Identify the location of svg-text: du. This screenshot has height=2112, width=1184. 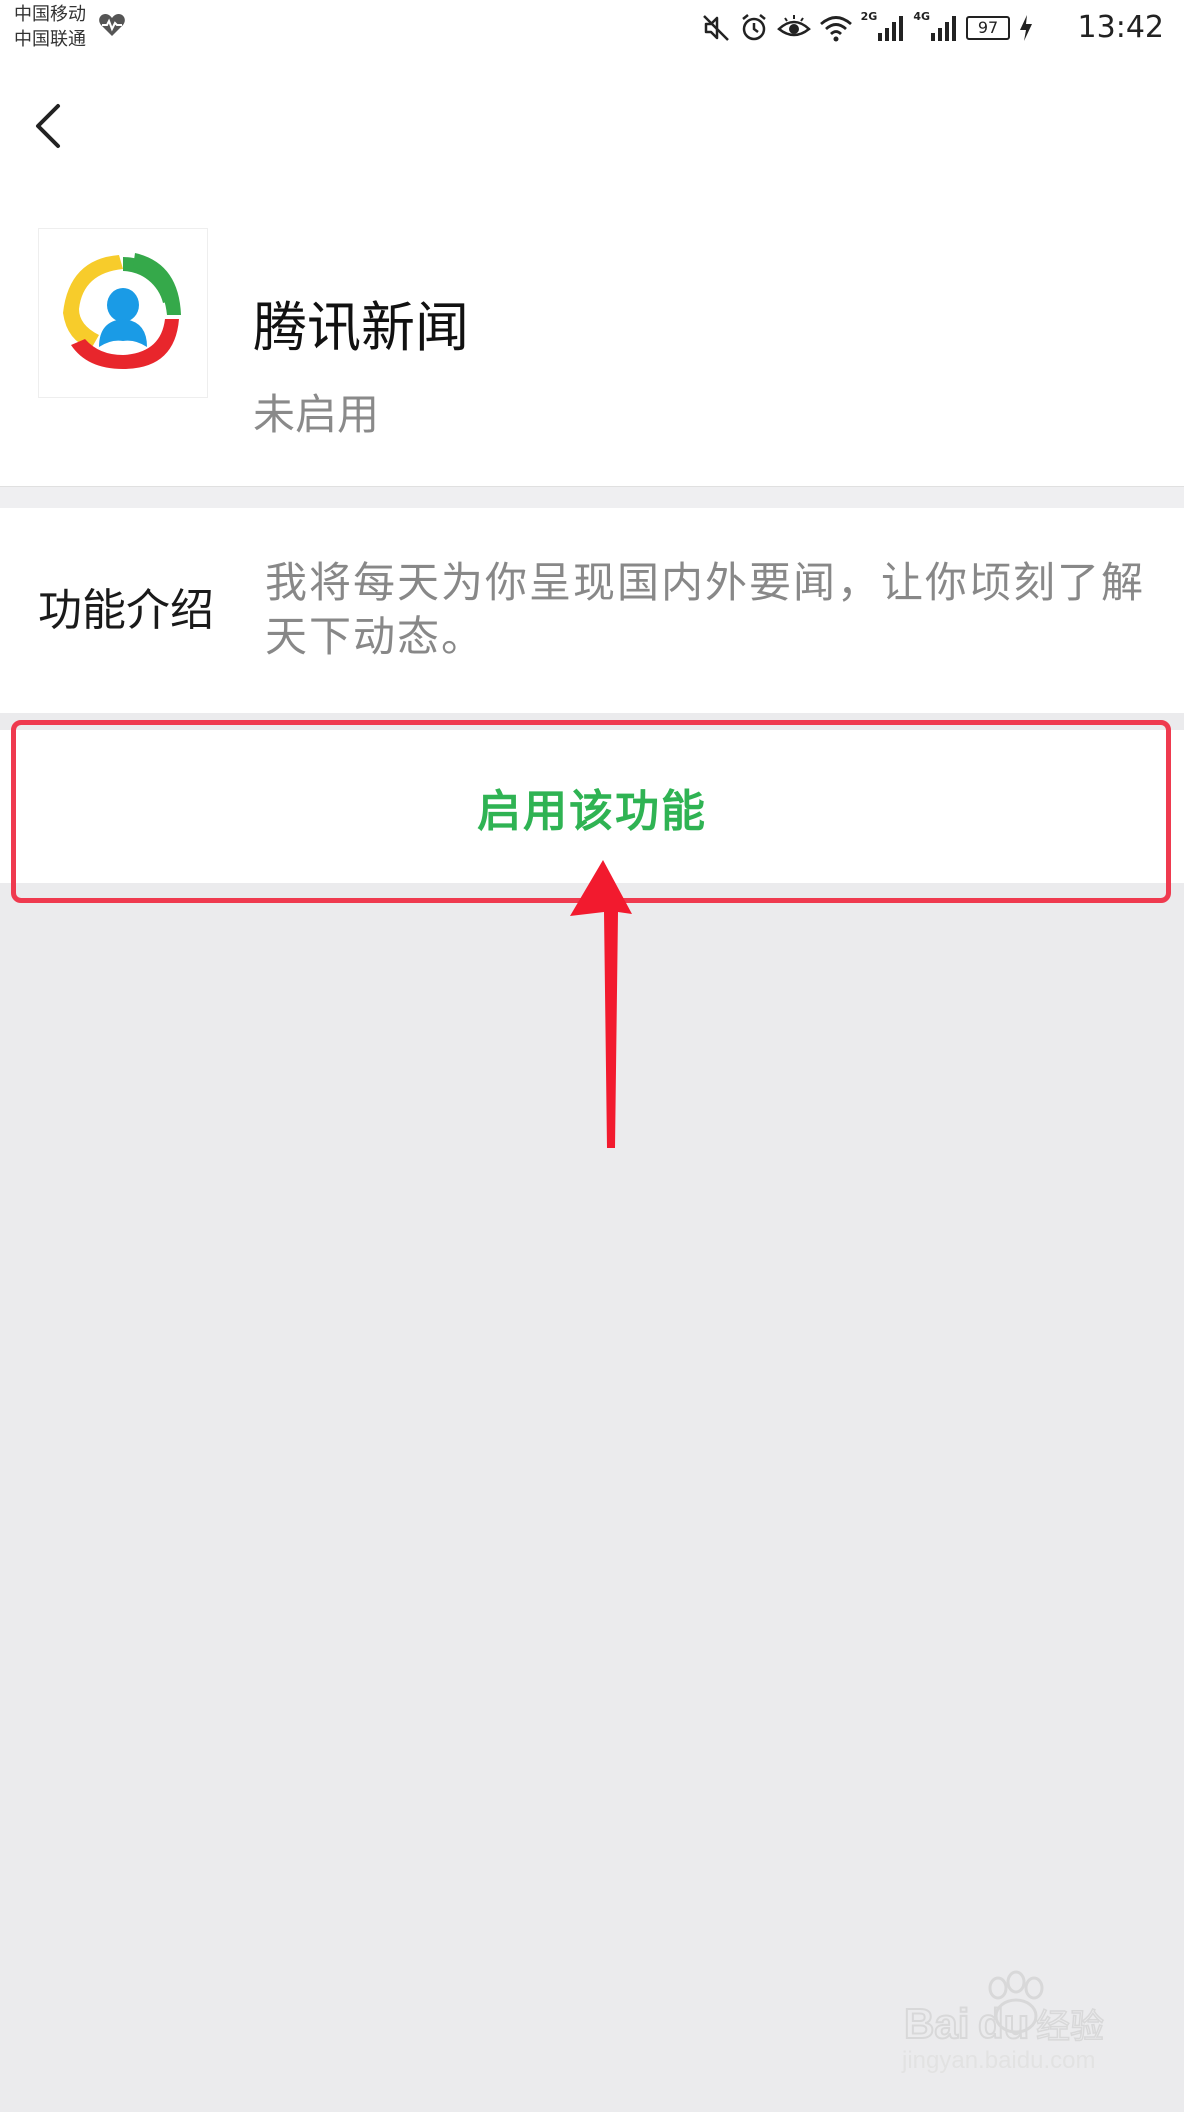
(1003, 2023).